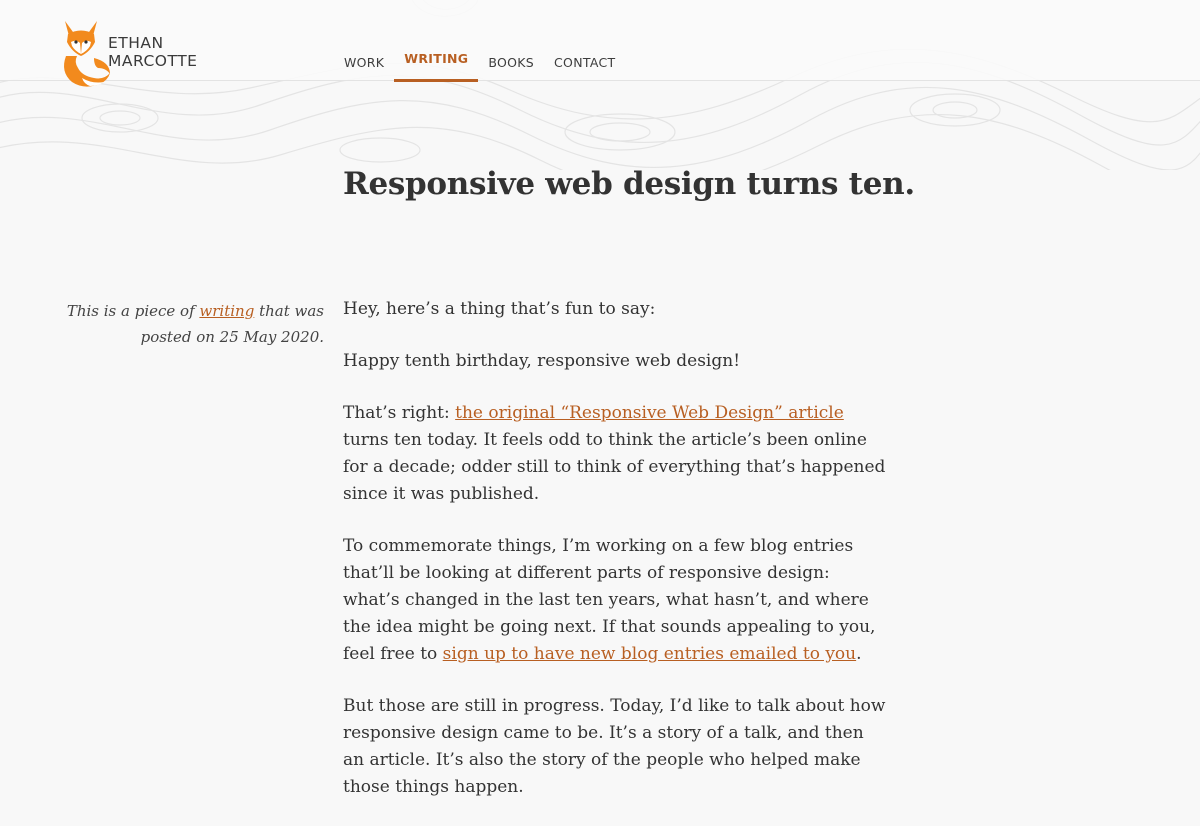 The height and width of the screenshot is (826, 1200). I want to click on logo-line-1: ETHAN, so click(136, 43).